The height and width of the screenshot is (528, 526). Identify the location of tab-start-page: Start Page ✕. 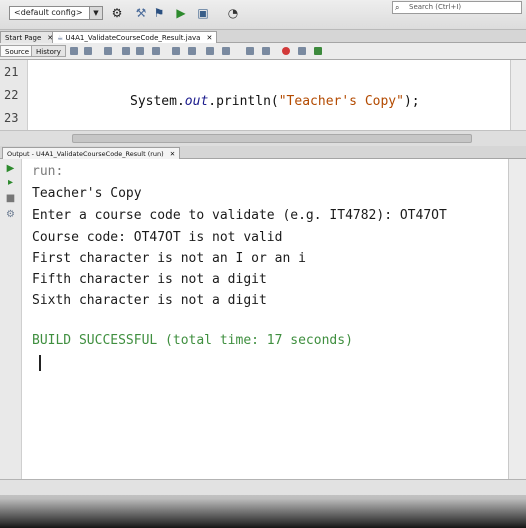
(29, 37).